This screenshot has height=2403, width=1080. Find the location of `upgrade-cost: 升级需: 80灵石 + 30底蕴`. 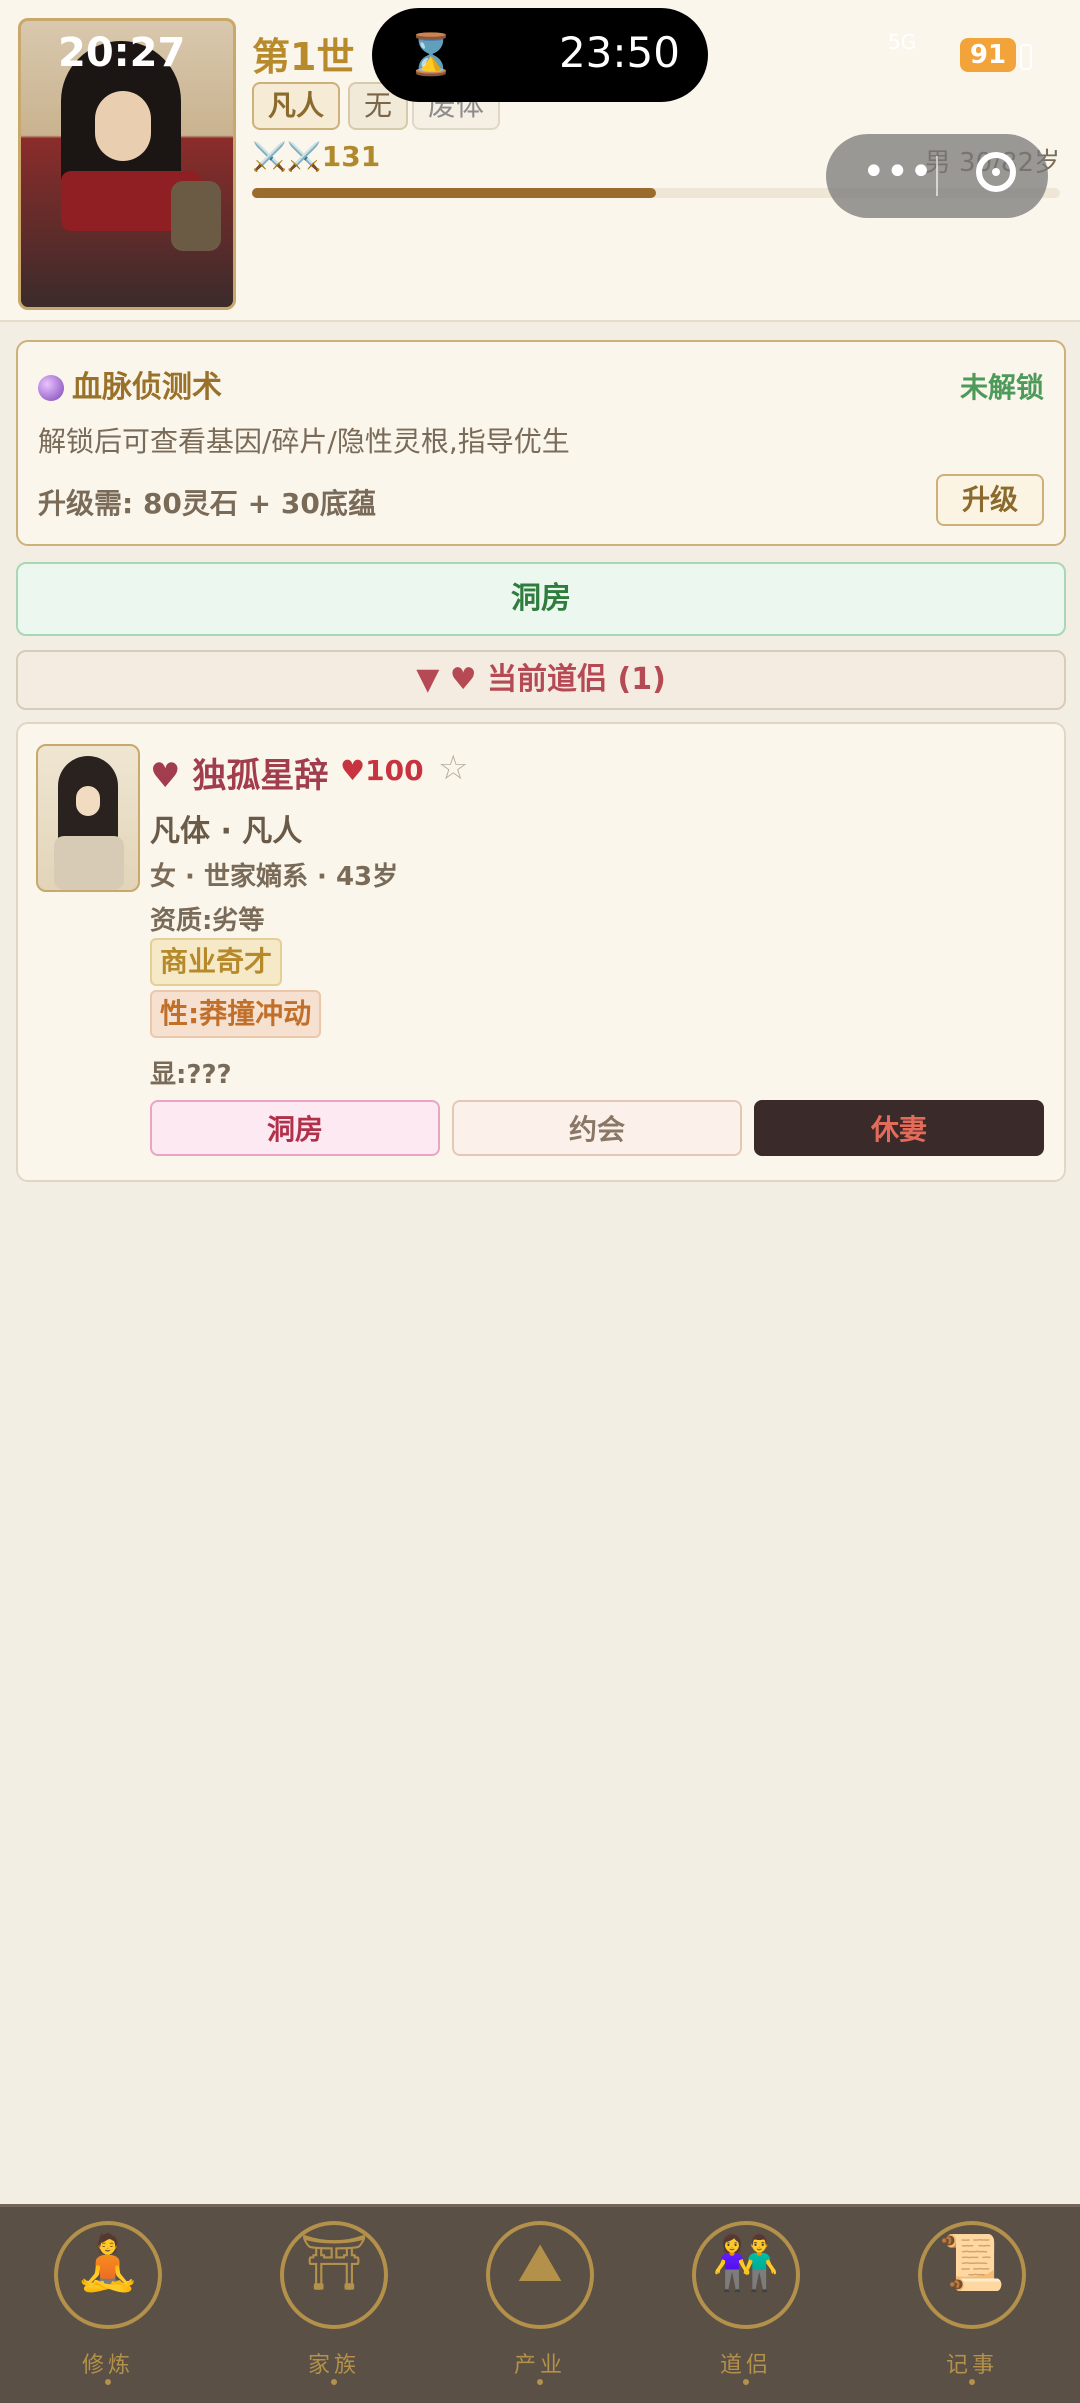

upgrade-cost: 升级需: 80灵石 + 30底蕴 is located at coordinates (207, 503).